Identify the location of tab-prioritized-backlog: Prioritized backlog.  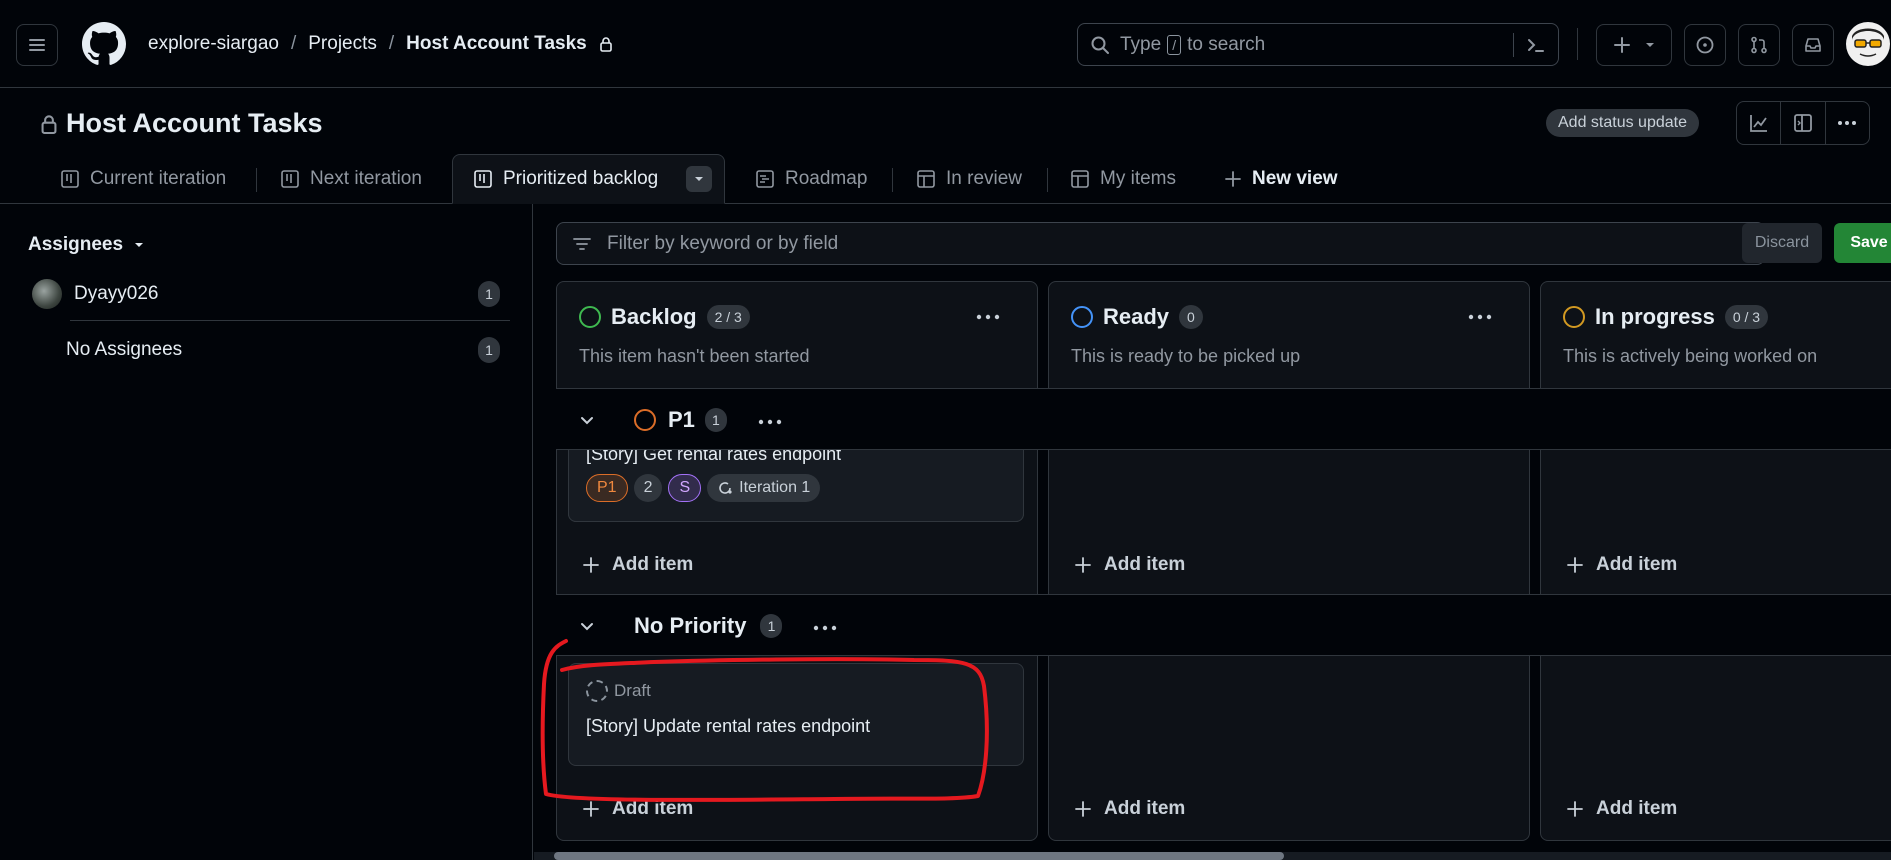
(589, 179).